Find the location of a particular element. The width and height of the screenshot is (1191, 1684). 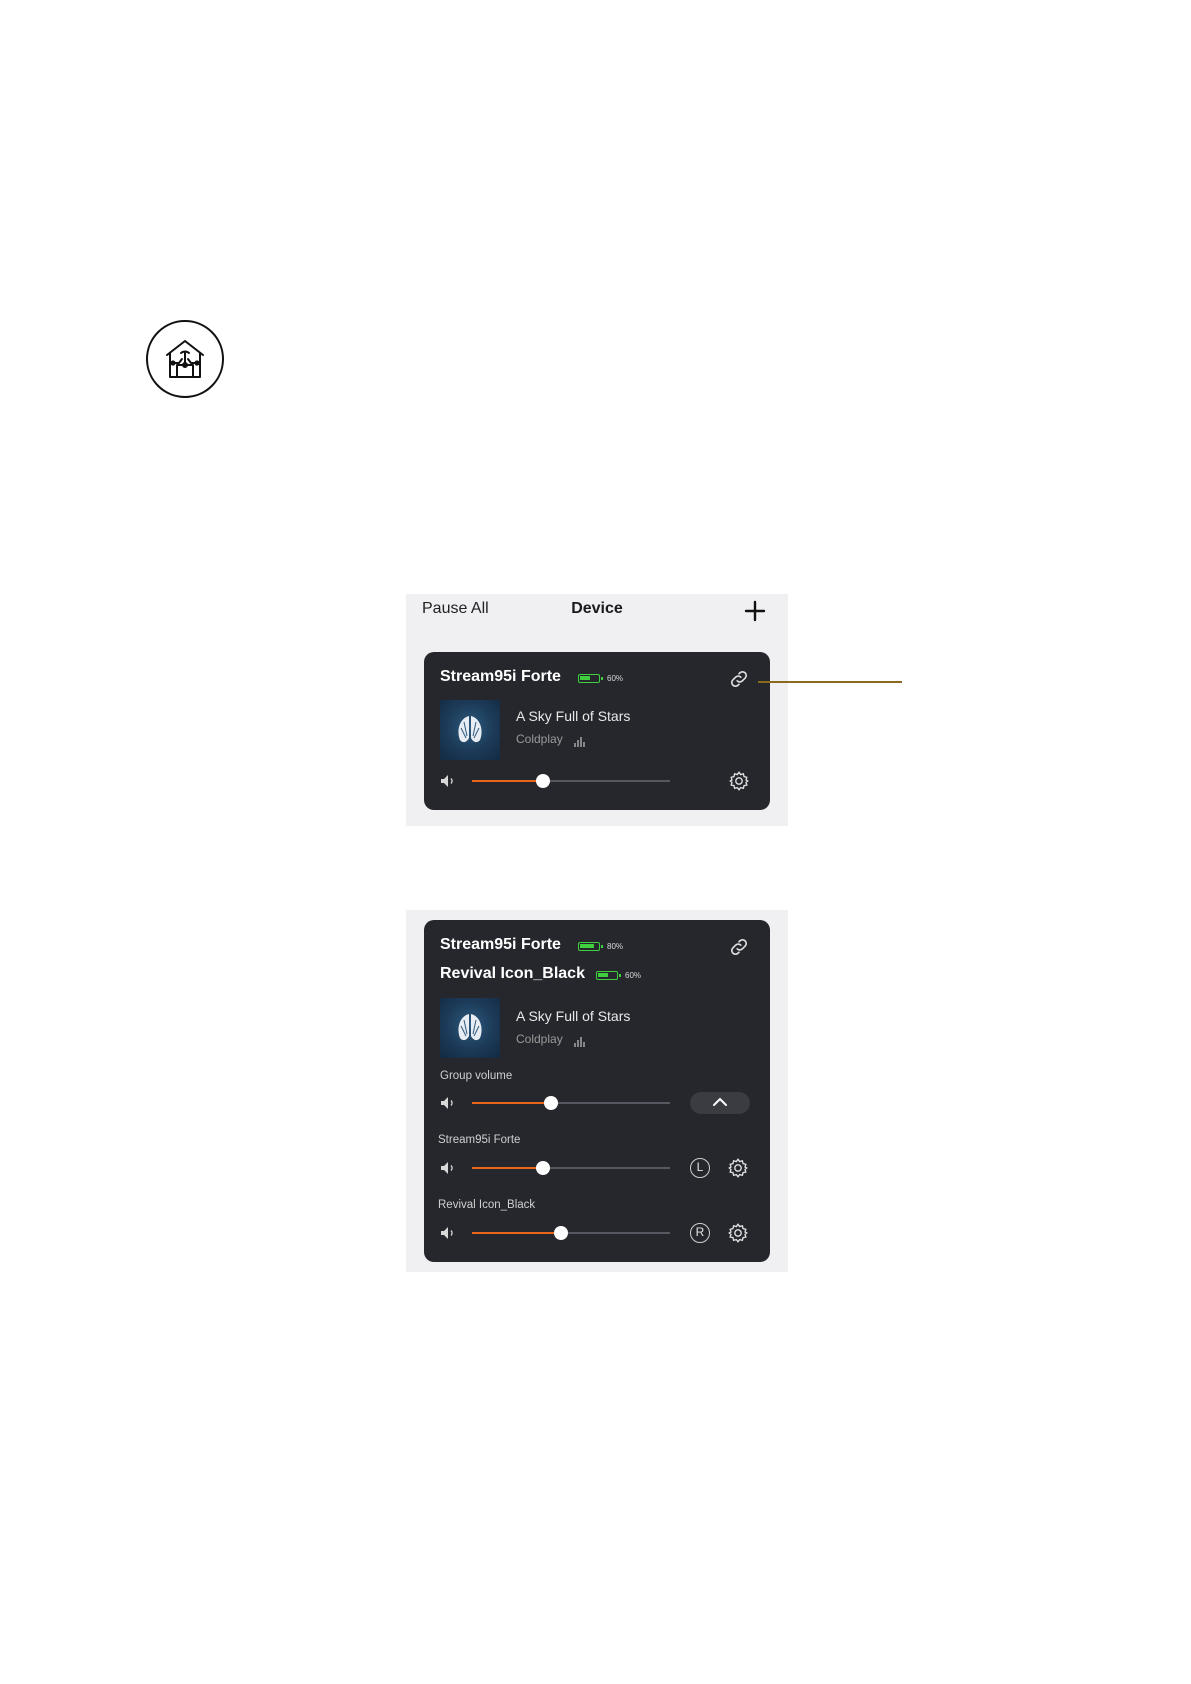

home-music-logo-icon is located at coordinates (185, 359).